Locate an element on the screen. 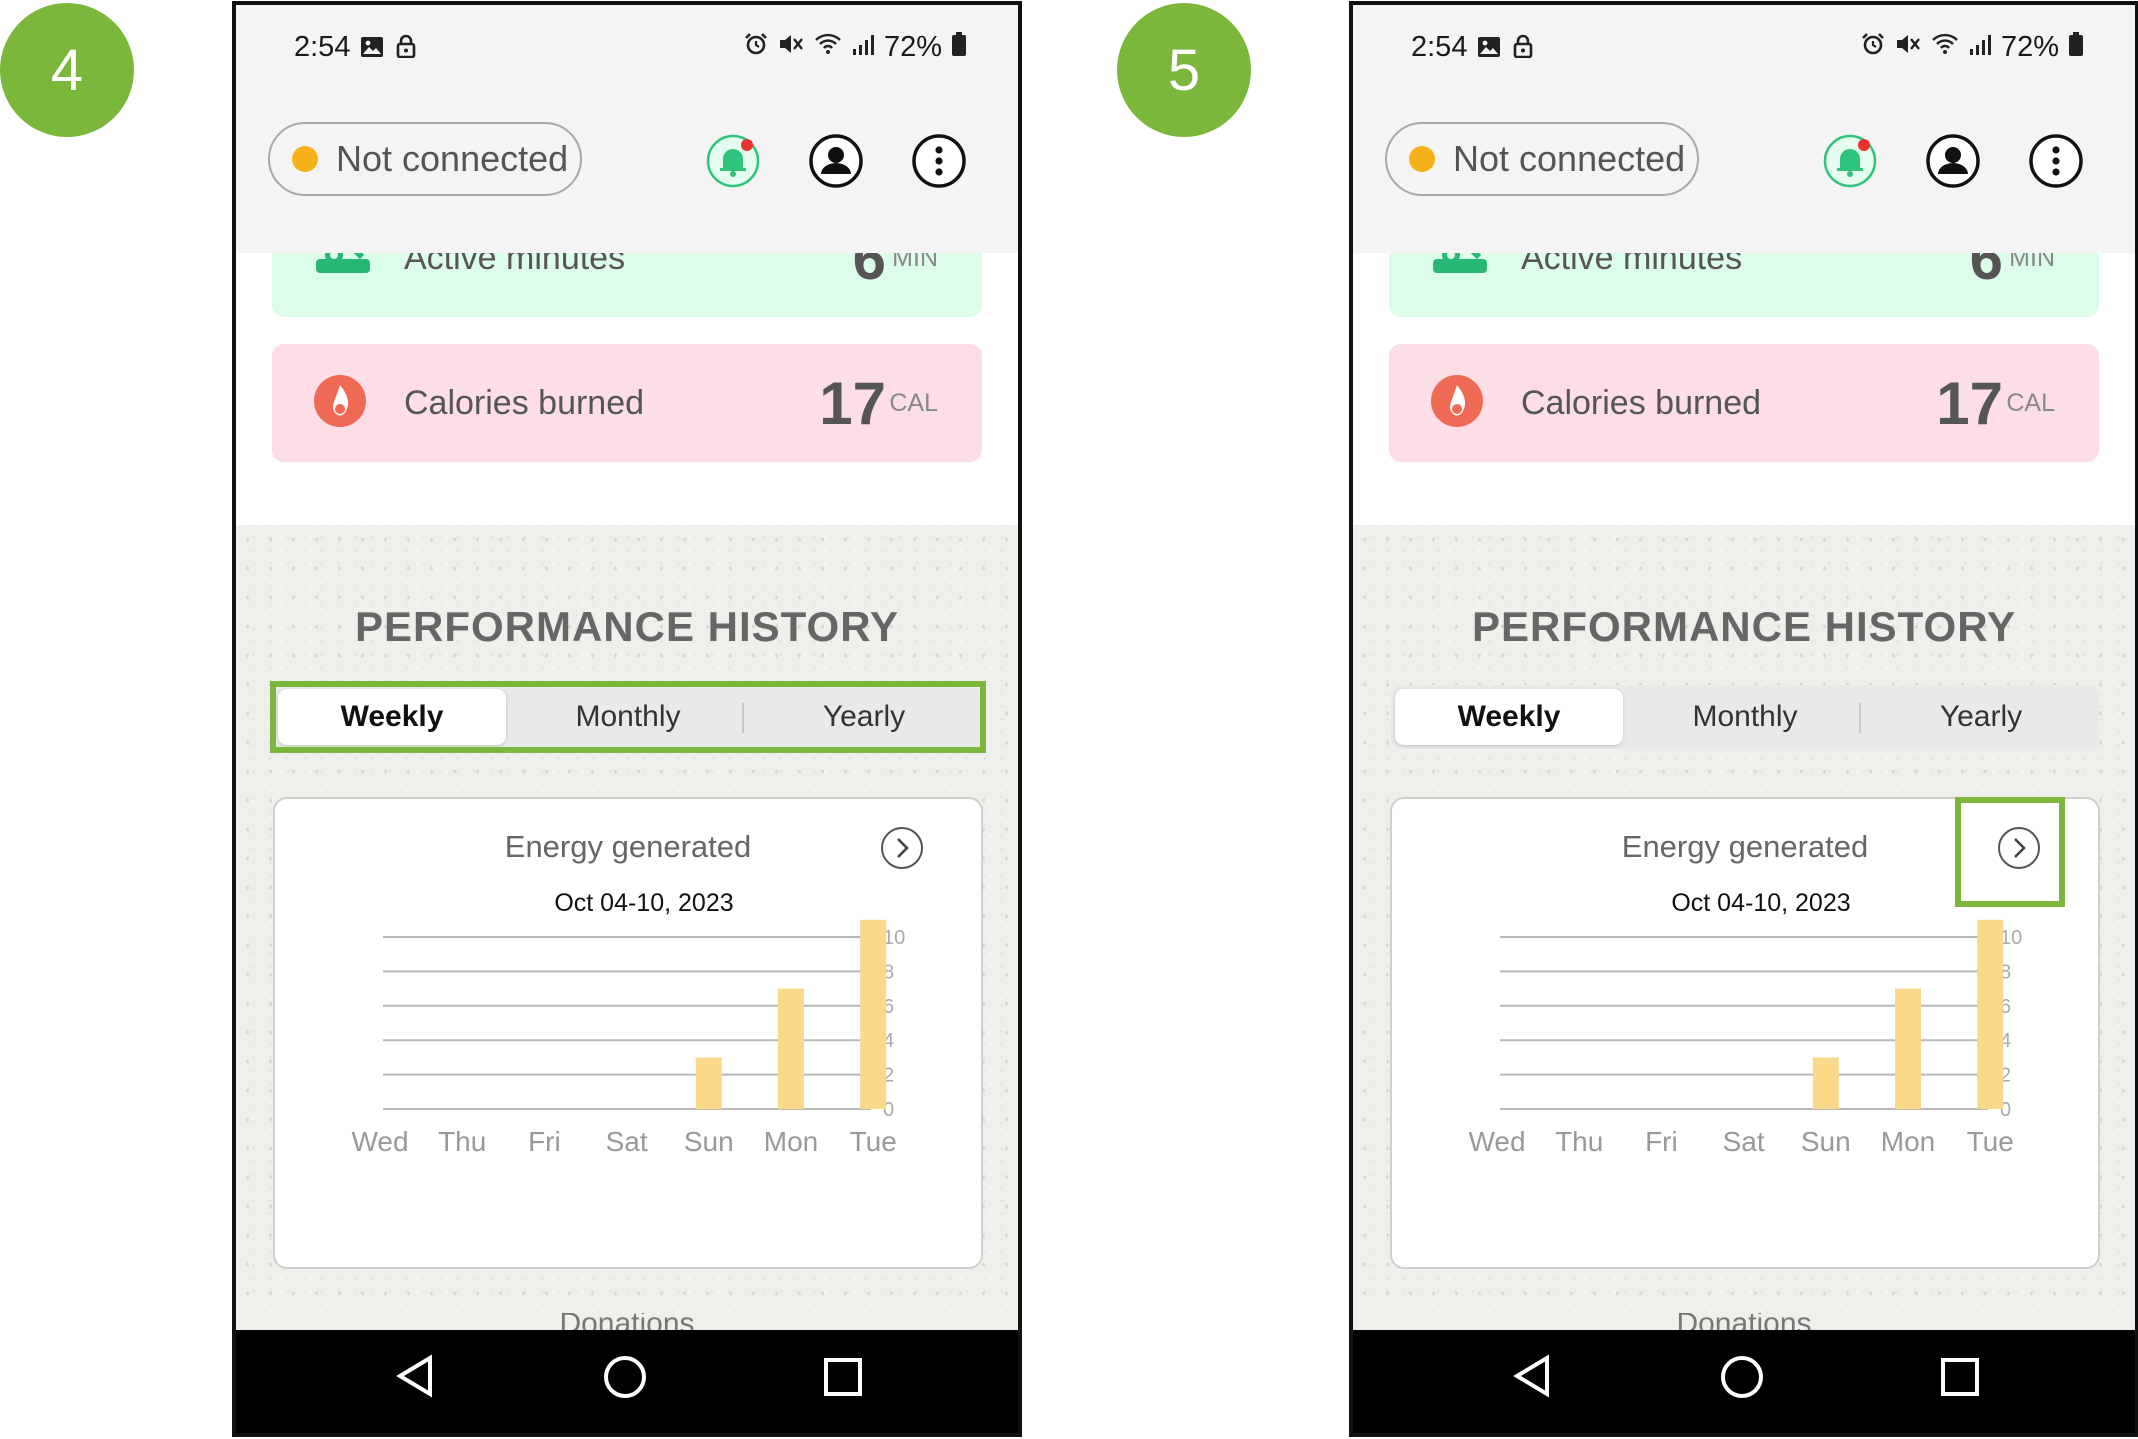 Image resolution: width=2138 pixels, height=1439 pixels. step-number-badge: 4 is located at coordinates (67, 70).